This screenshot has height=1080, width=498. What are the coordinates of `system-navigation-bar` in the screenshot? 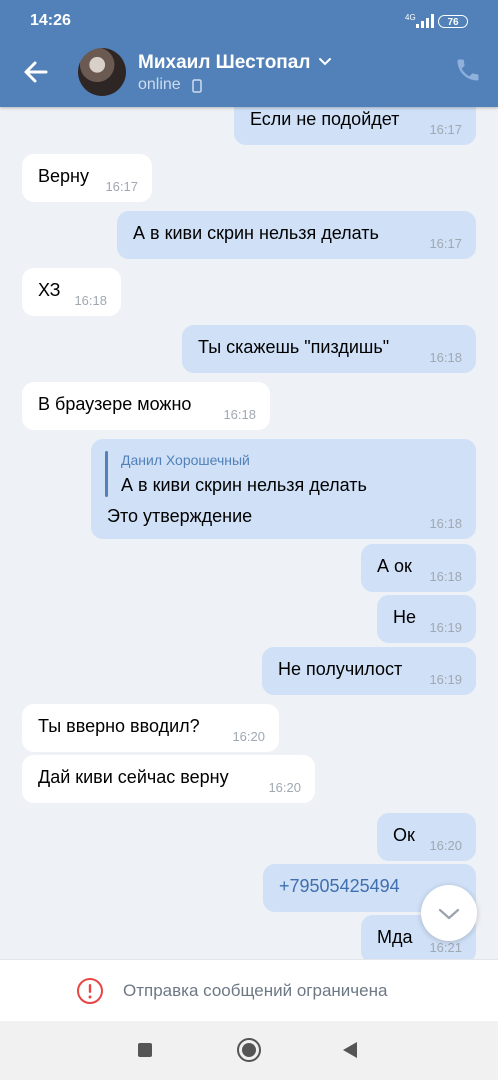 It's located at (249, 1050).